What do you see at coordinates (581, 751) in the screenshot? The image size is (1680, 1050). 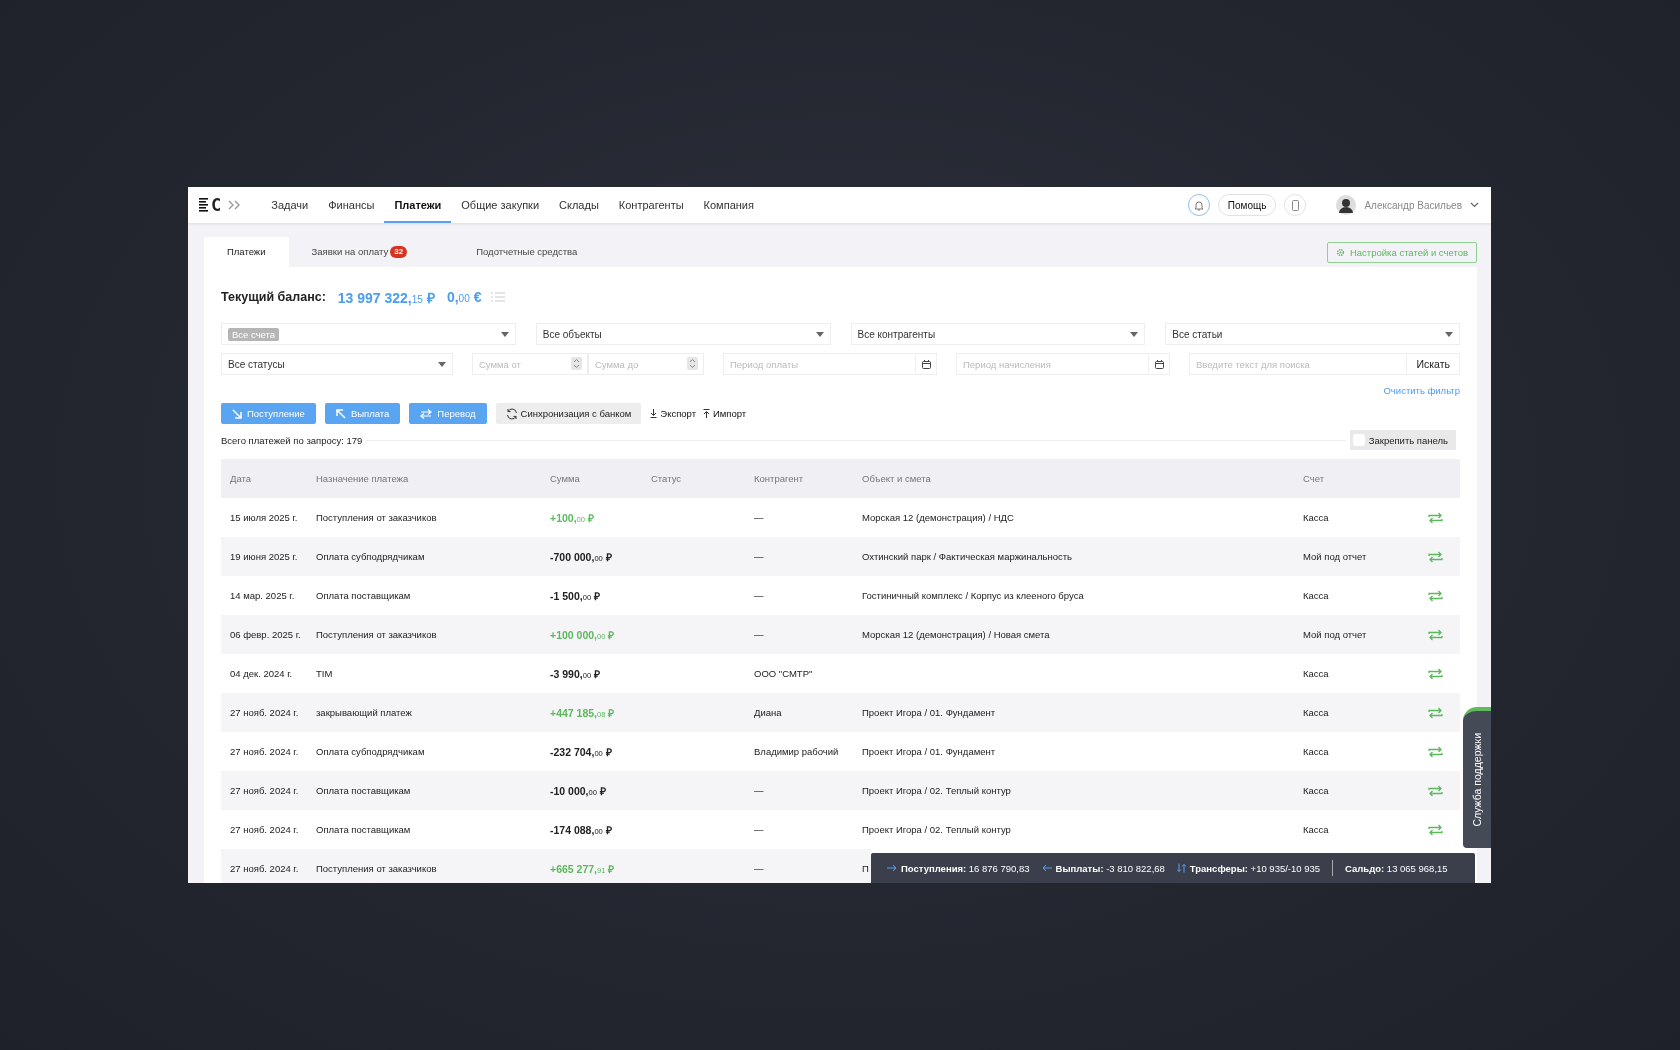 I see `amount-cell-text: -232 704,$_{00}$ ₽` at bounding box center [581, 751].